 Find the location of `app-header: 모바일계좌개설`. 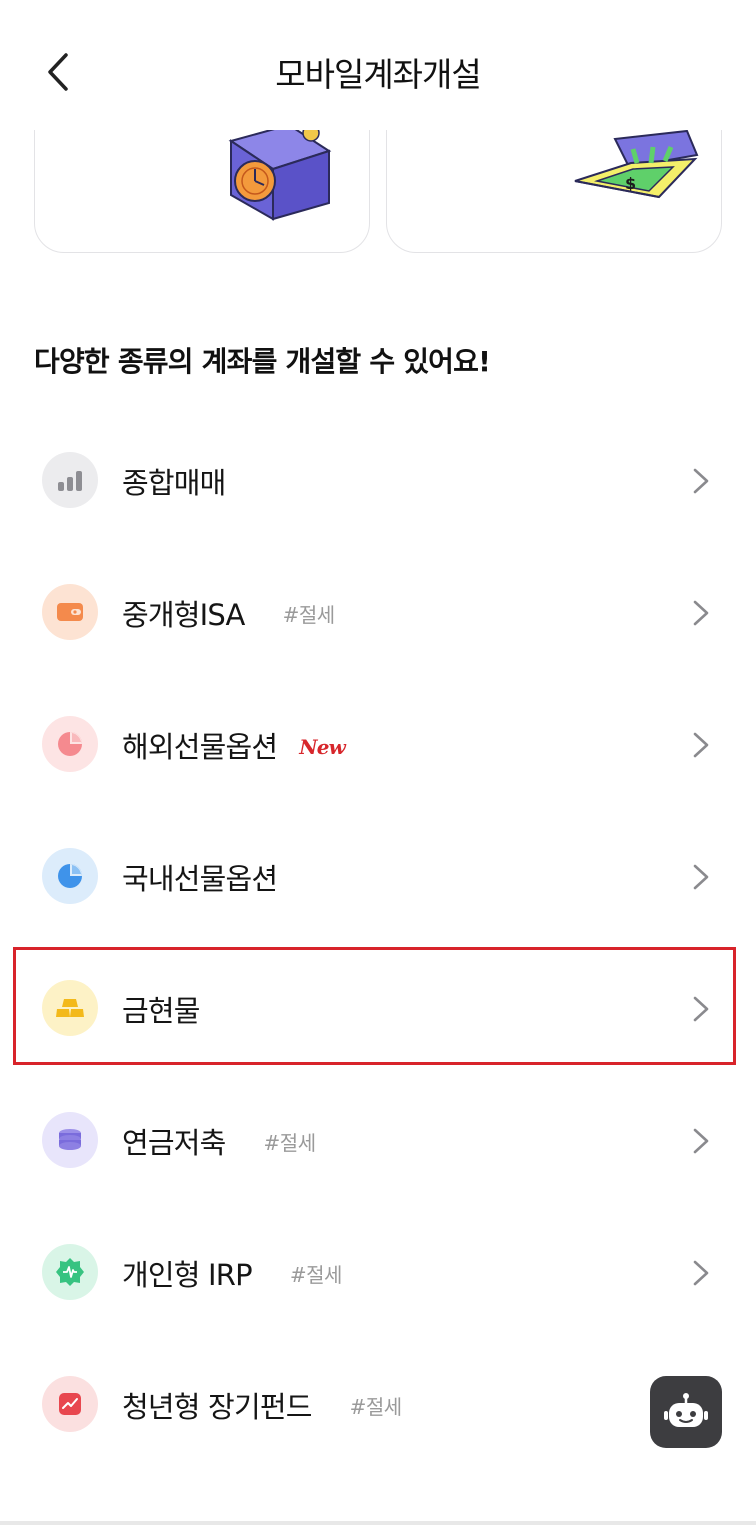

app-header: 모바일계좌개설 is located at coordinates (378, 65).